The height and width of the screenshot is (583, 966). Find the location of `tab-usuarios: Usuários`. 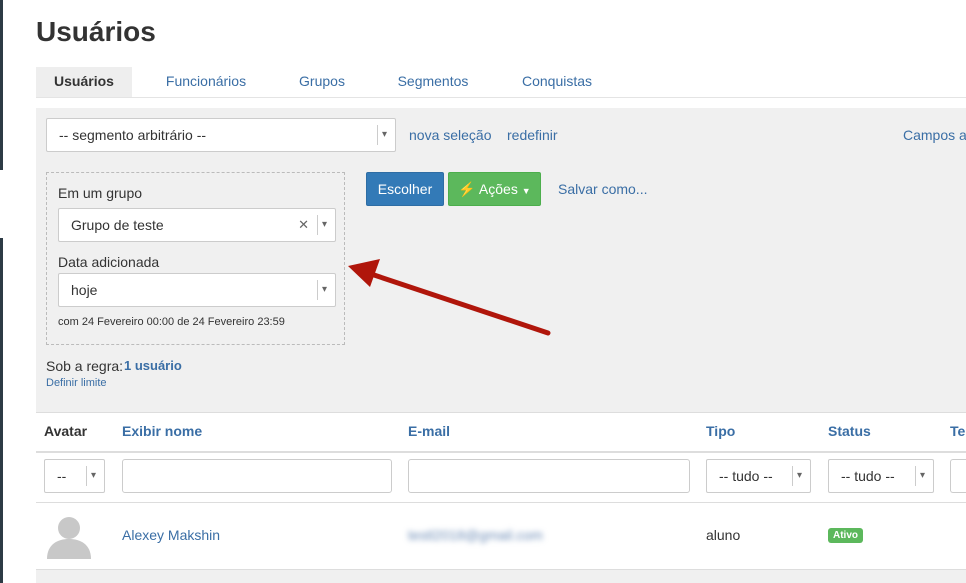

tab-usuarios: Usuários is located at coordinates (84, 82).